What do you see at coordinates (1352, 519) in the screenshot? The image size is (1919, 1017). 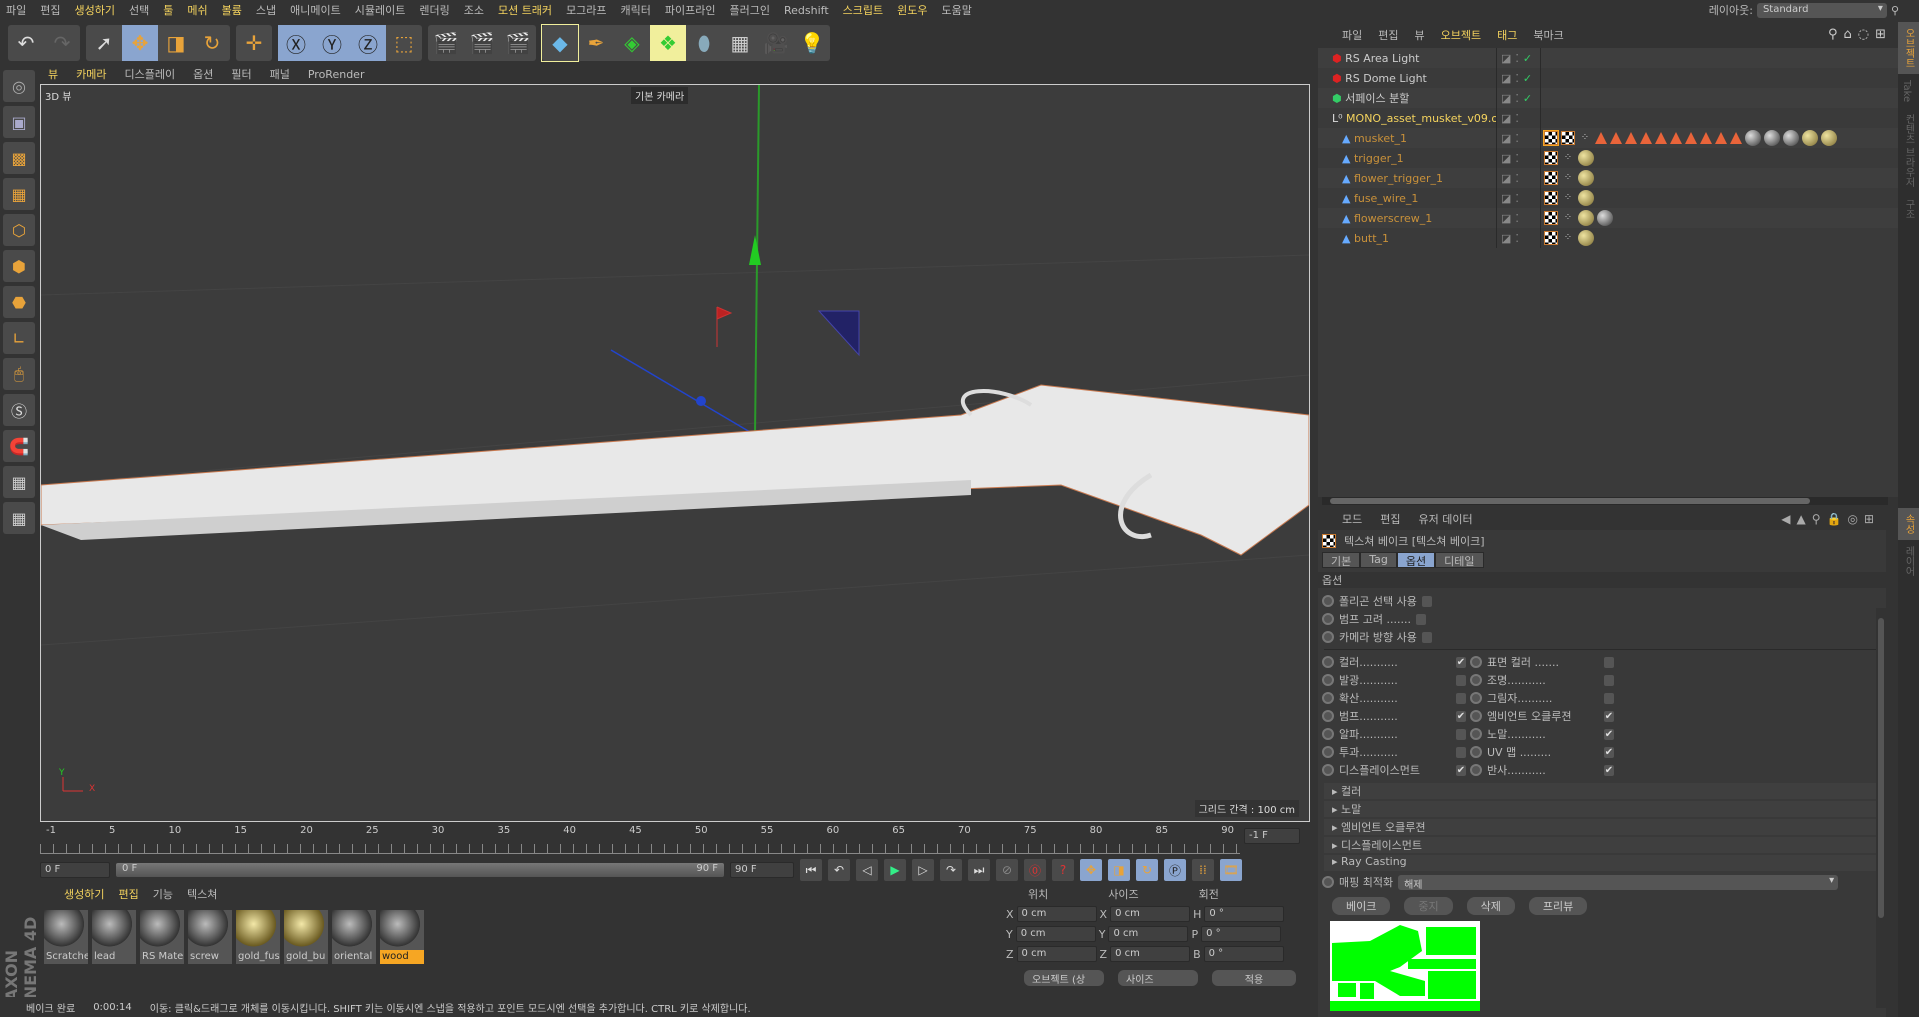 I see `attribute-menu-item: 모드` at bounding box center [1352, 519].